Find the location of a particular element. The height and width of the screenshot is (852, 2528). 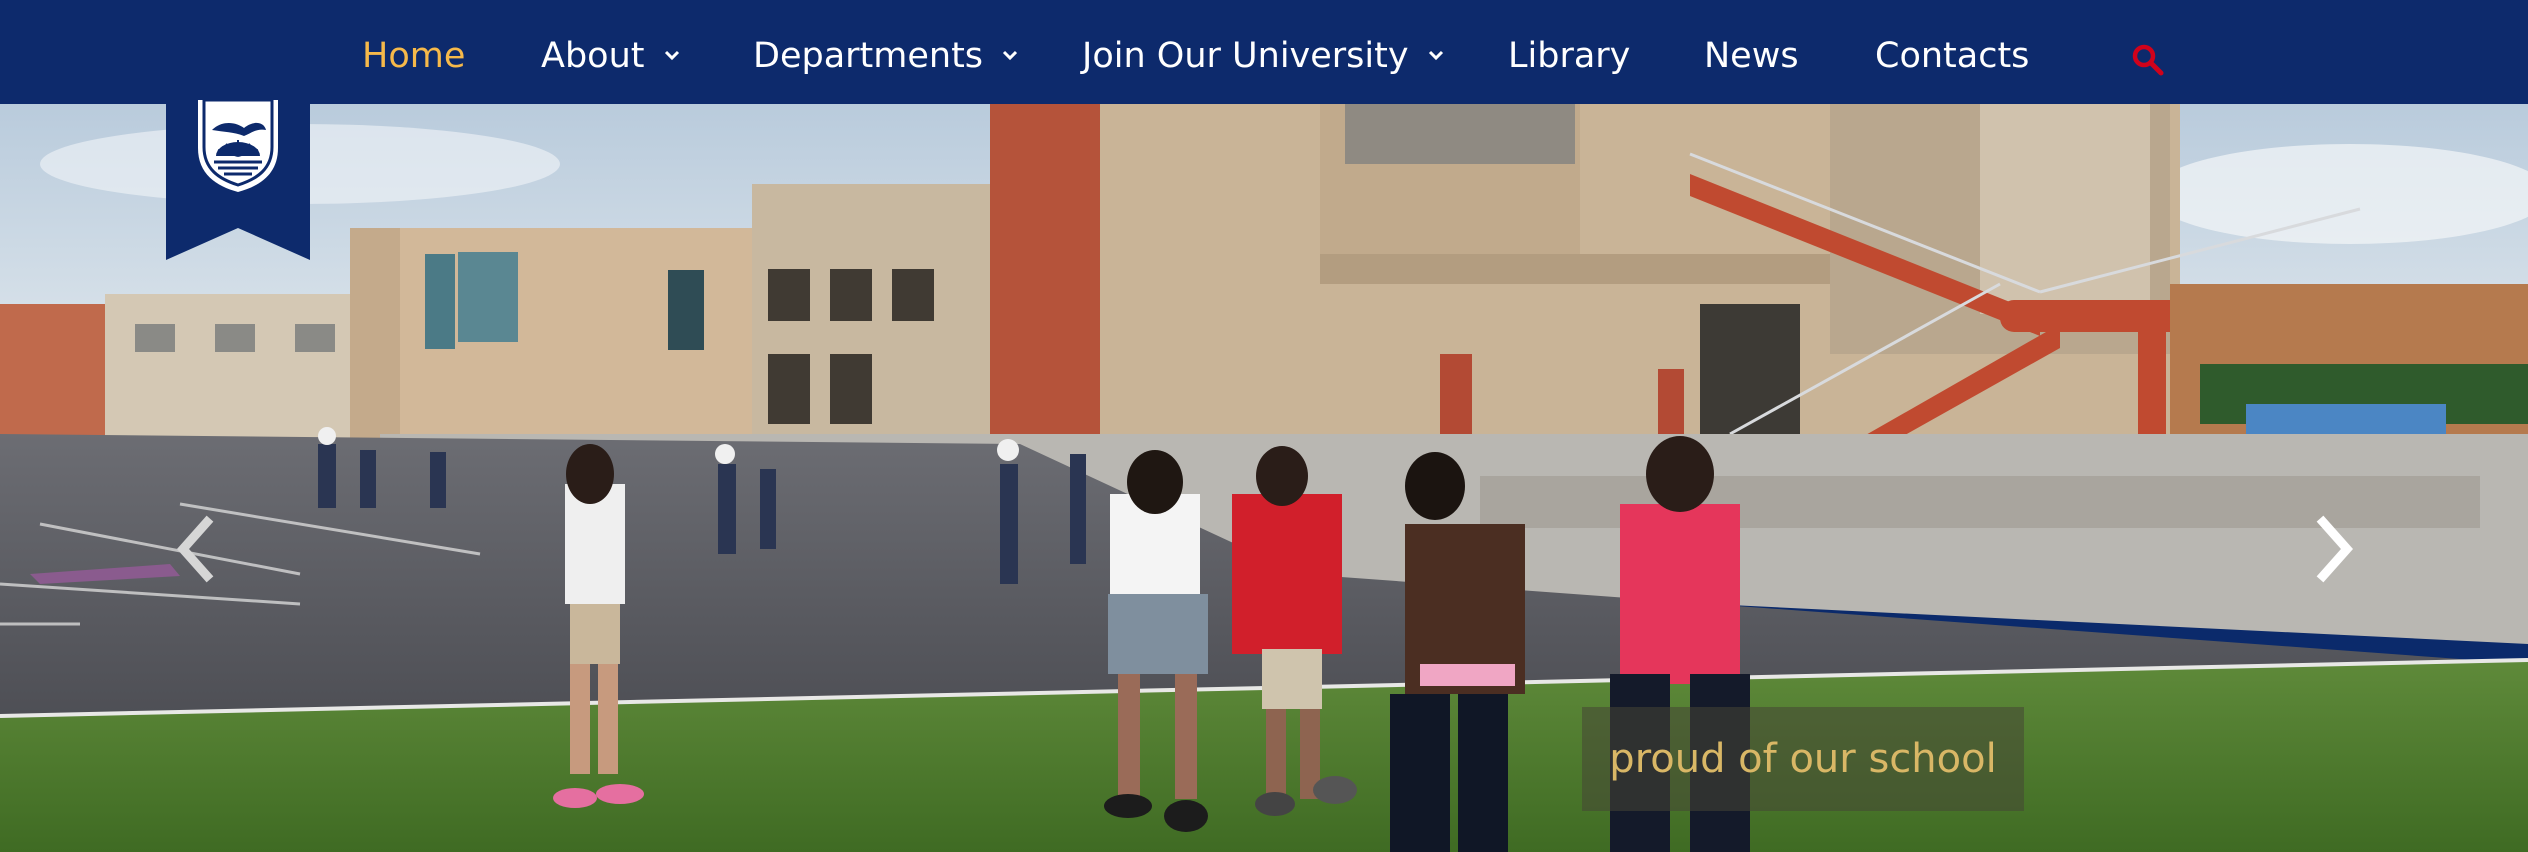

nav-item-about: About is located at coordinates (610, 56).